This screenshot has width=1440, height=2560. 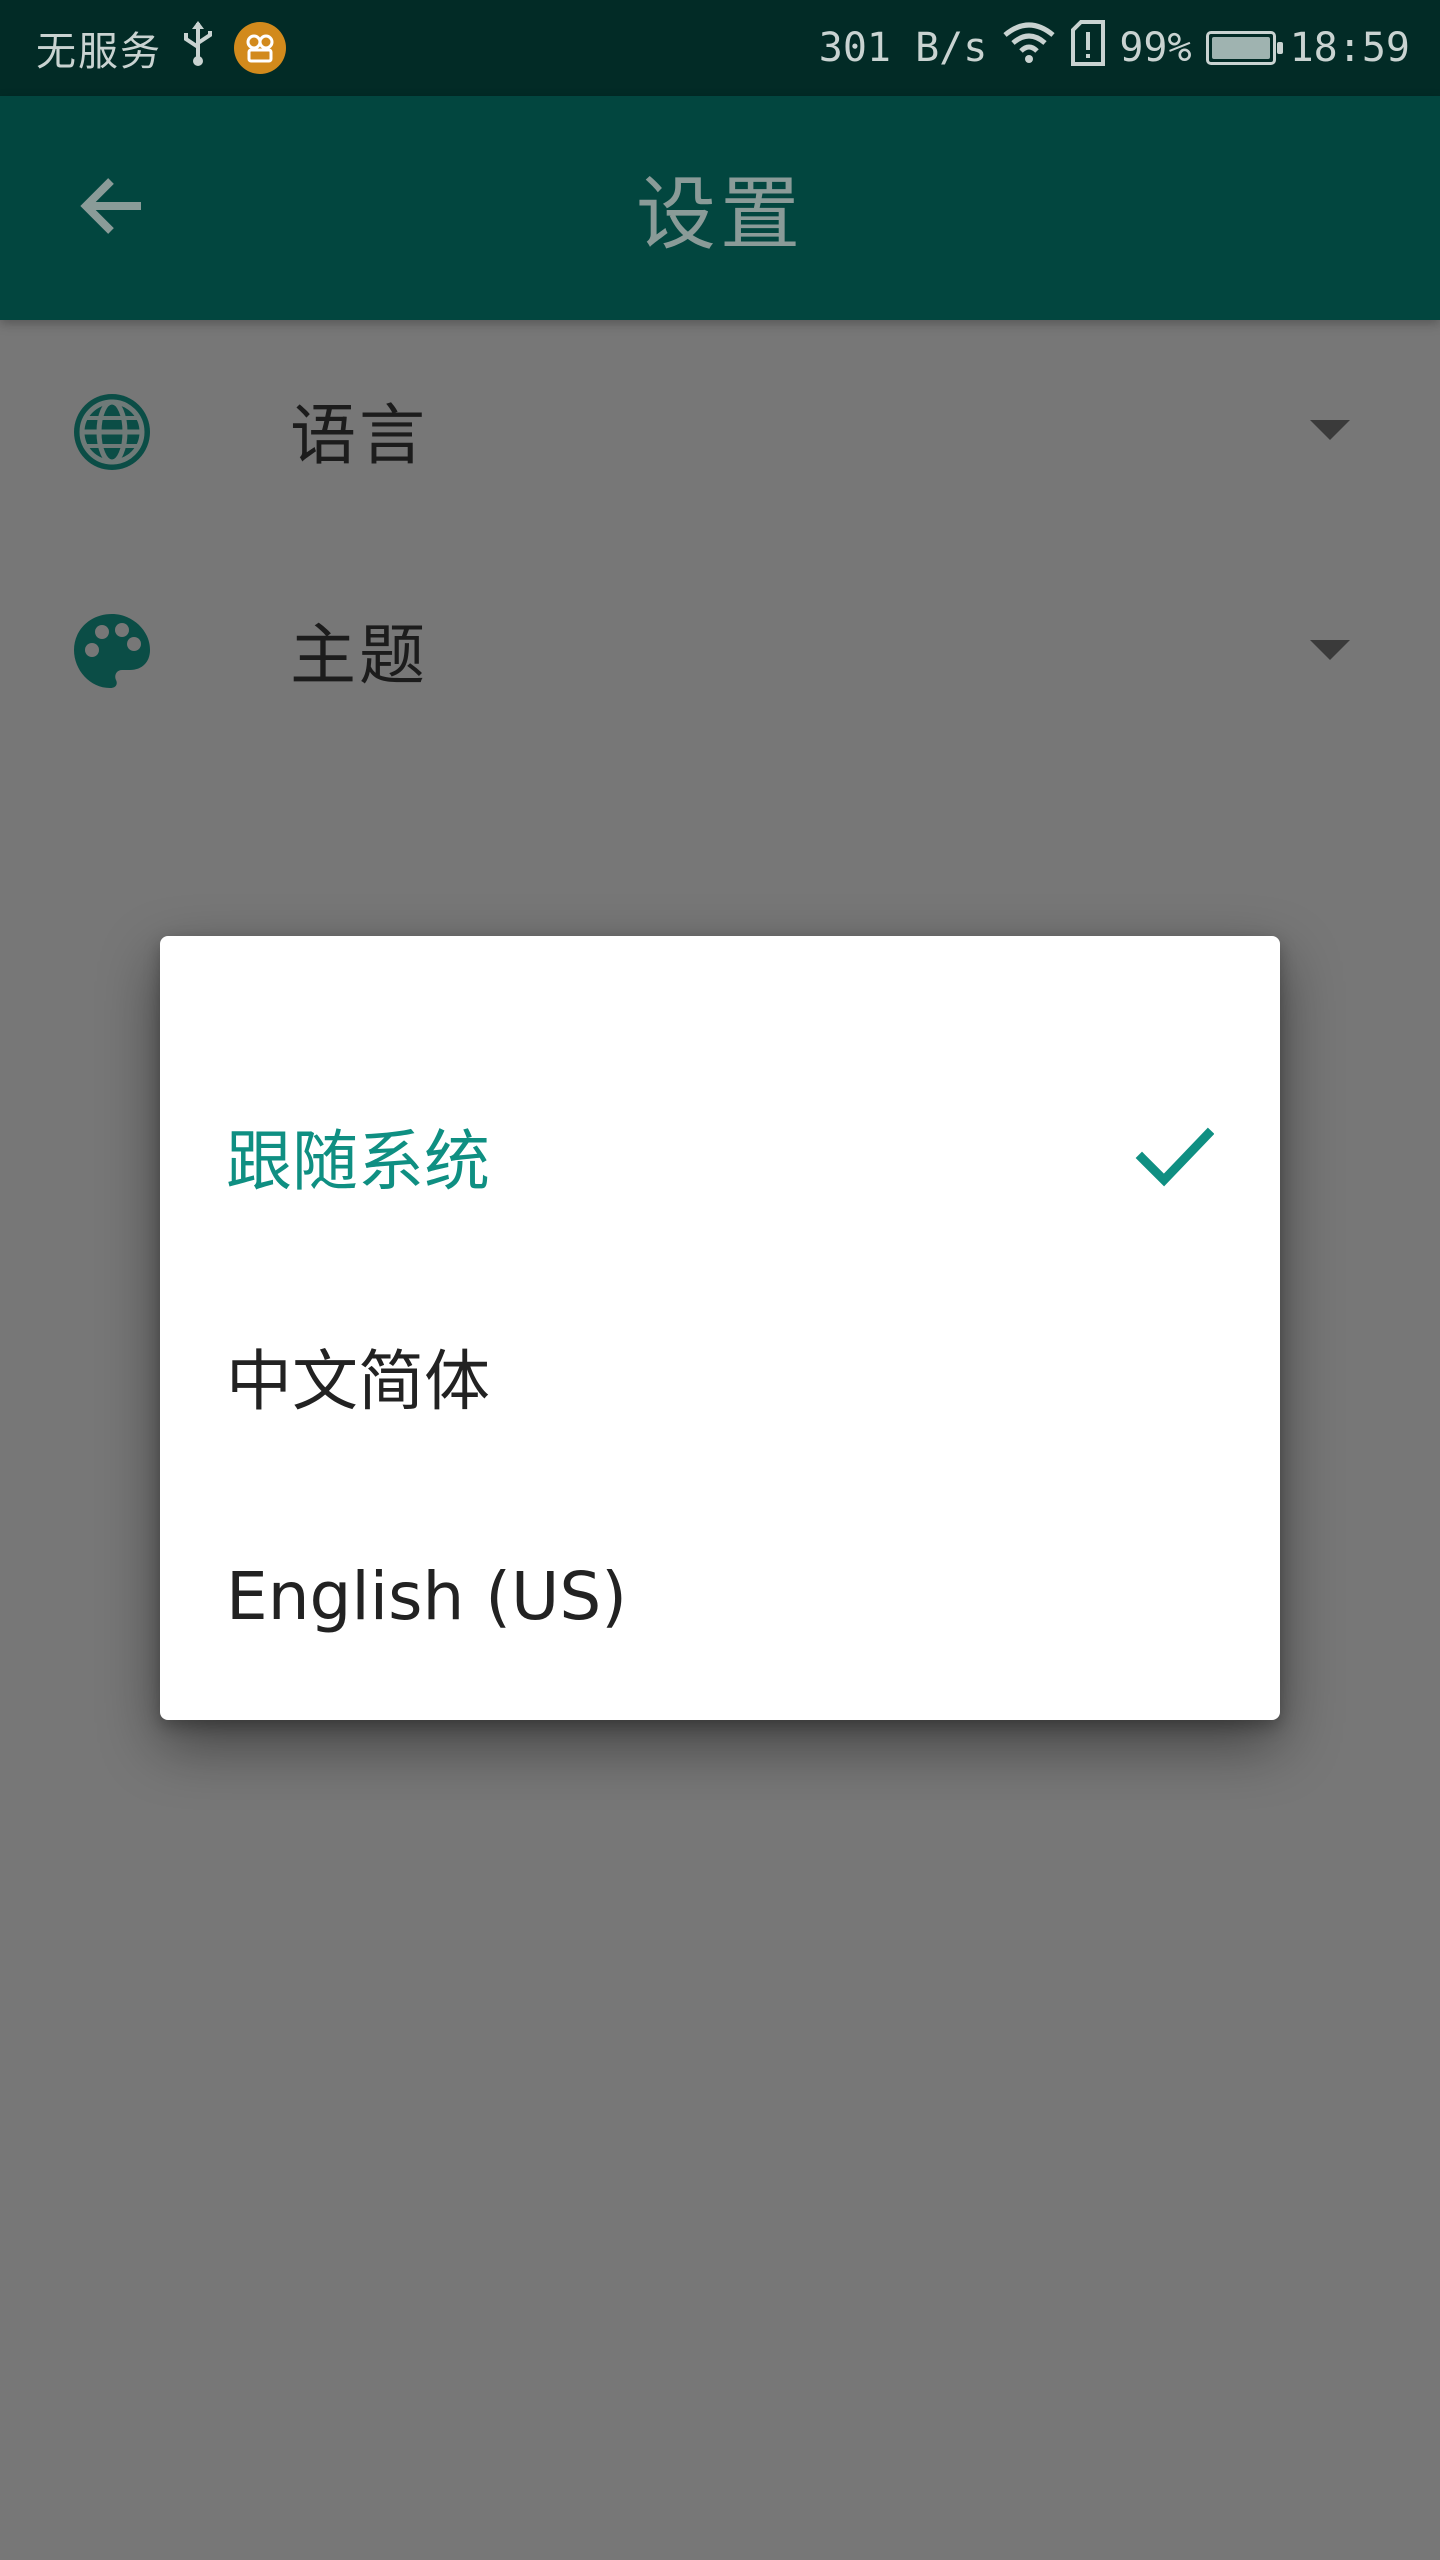 I want to click on option-label: English (US), so click(x=426, y=1596).